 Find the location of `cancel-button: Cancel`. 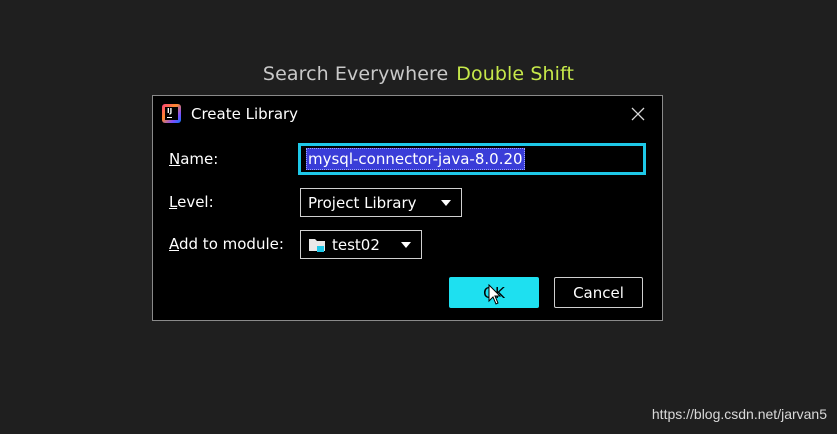

cancel-button: Cancel is located at coordinates (598, 292).